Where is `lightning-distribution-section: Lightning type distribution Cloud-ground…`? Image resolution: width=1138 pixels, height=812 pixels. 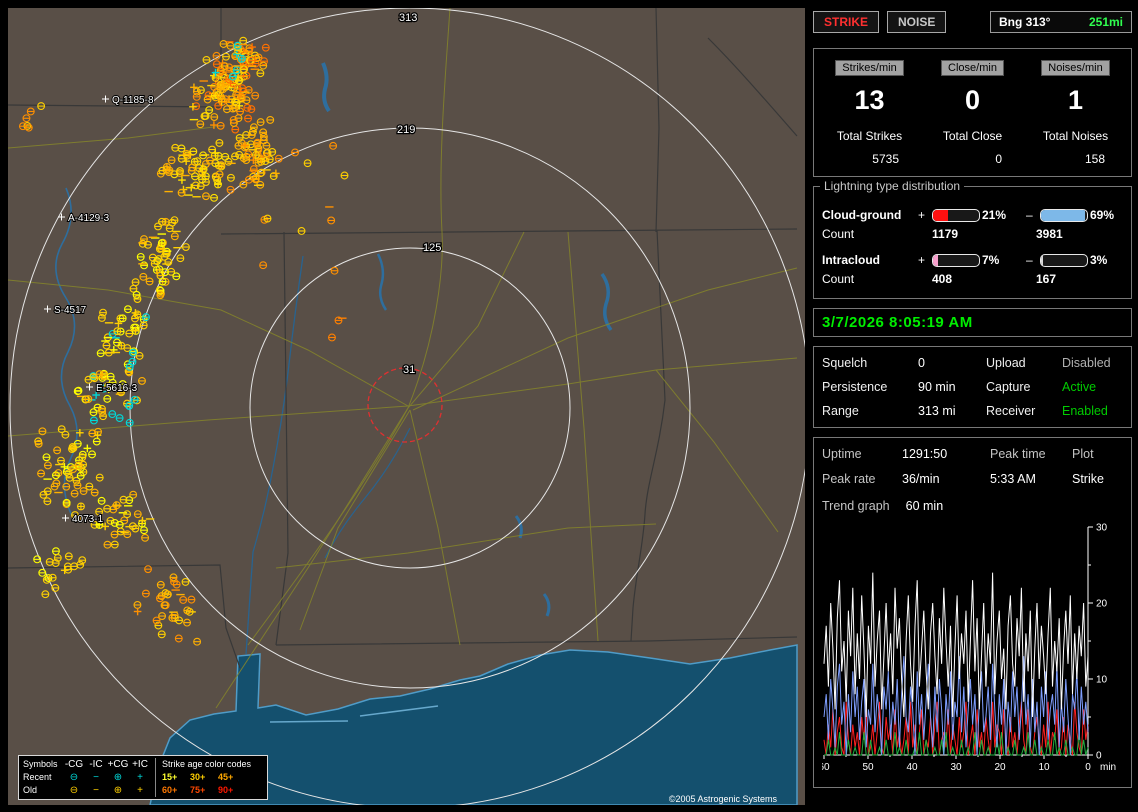
lightning-distribution-section: Lightning type distribution Cloud-ground… is located at coordinates (972, 239).